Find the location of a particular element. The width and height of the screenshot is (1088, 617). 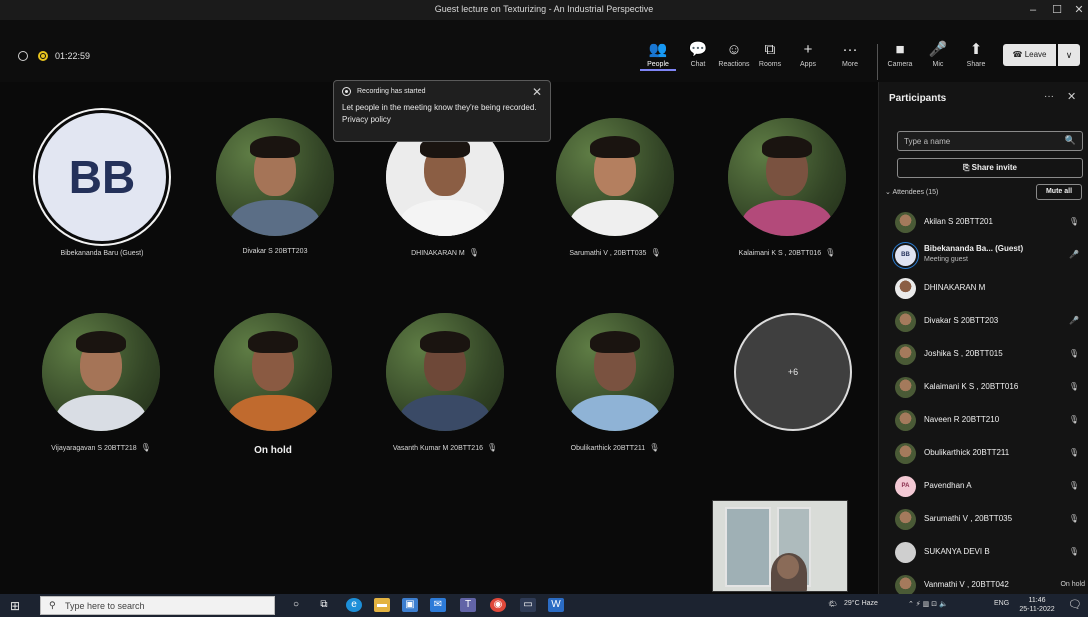

camera-icon: ■ is located at coordinates (900, 49).